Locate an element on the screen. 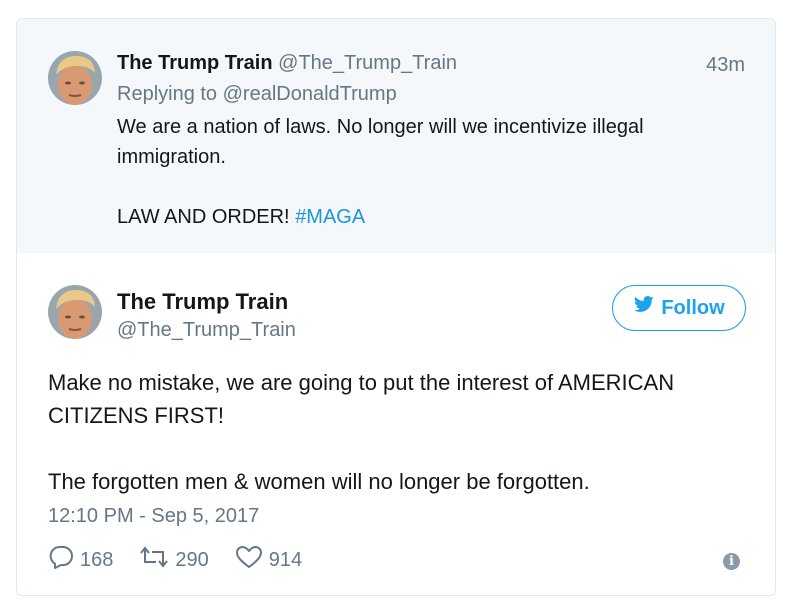 Image resolution: width=799 pixels, height=616 pixels. tweet-text-line: immigration. is located at coordinates (171, 157).